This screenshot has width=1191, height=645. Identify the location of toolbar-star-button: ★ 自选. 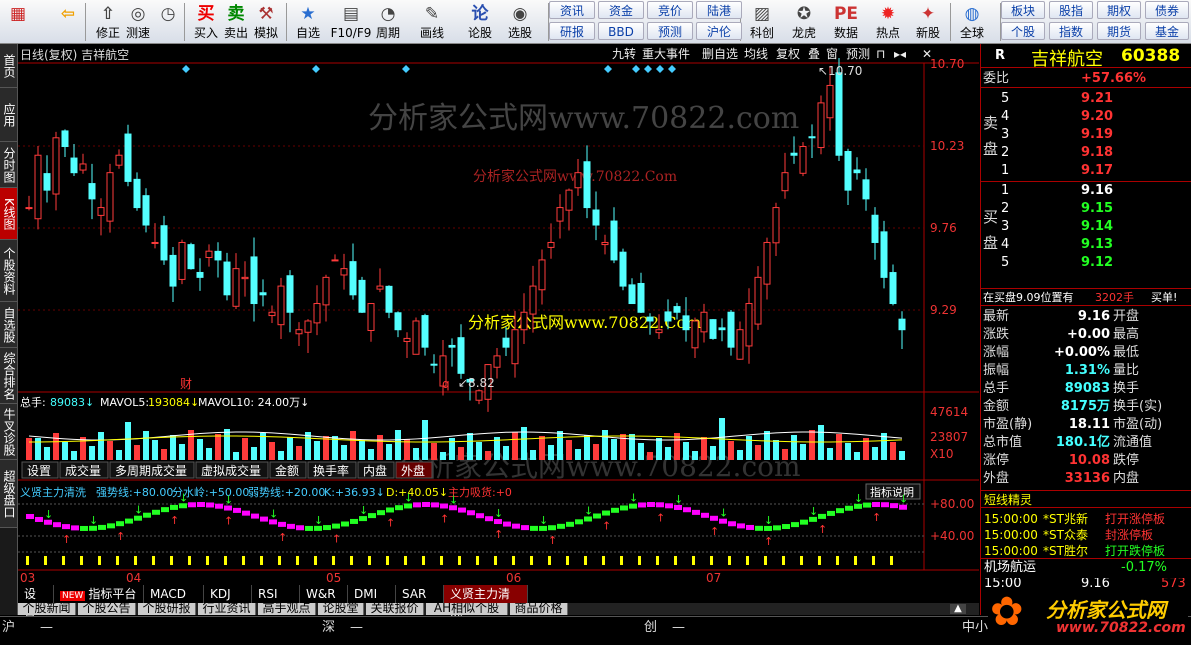
(308, 22).